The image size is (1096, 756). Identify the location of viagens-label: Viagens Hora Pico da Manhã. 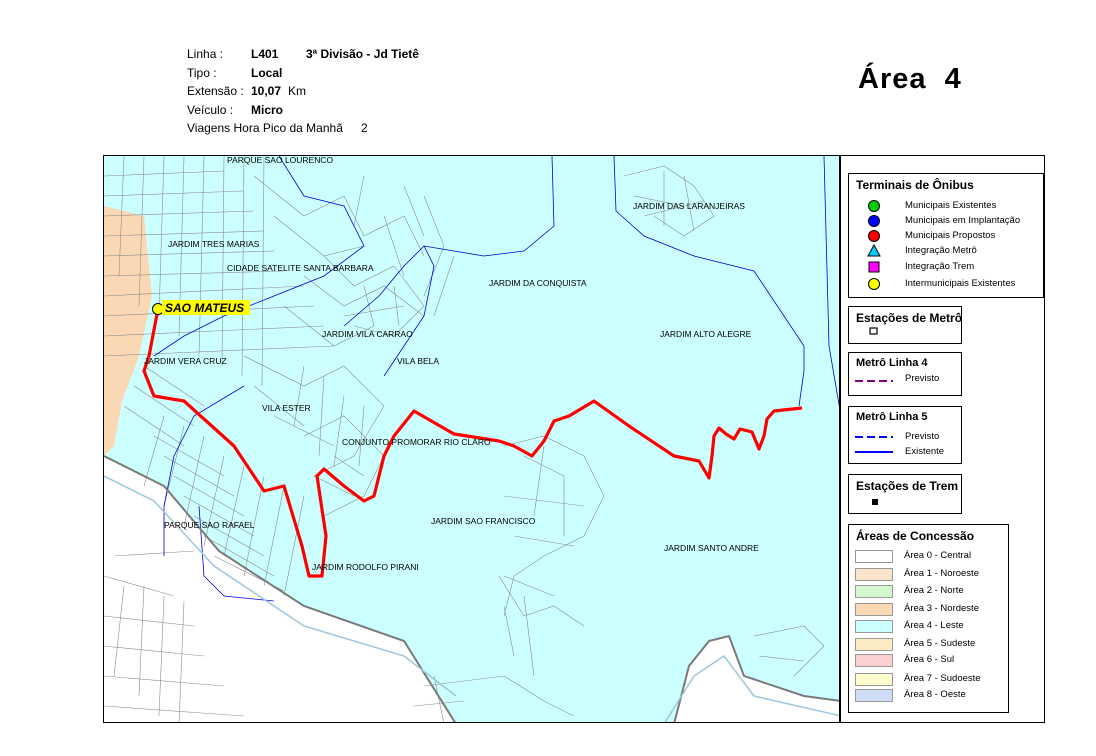
(265, 128).